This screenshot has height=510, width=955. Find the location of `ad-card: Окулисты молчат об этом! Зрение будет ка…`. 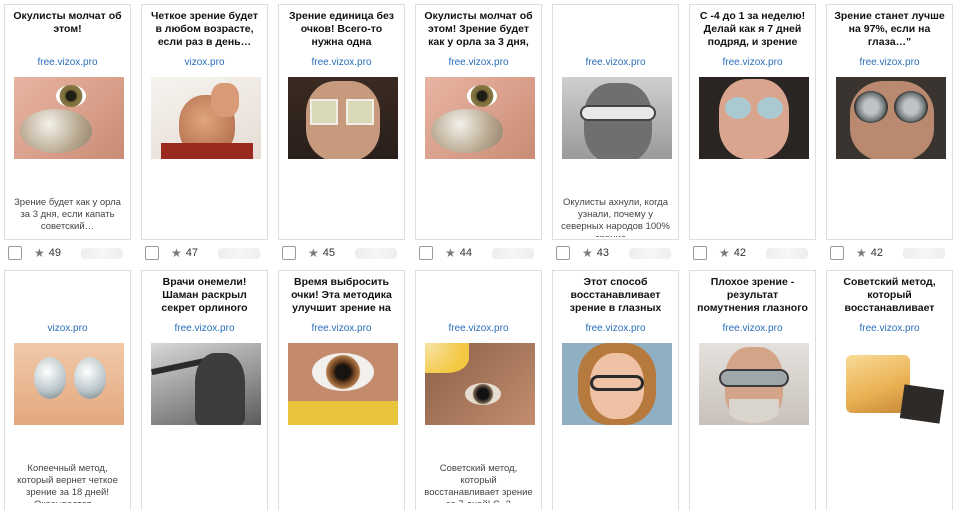

ad-card: Окулисты молчат об этом! Зрение будет ка… is located at coordinates (478, 122).